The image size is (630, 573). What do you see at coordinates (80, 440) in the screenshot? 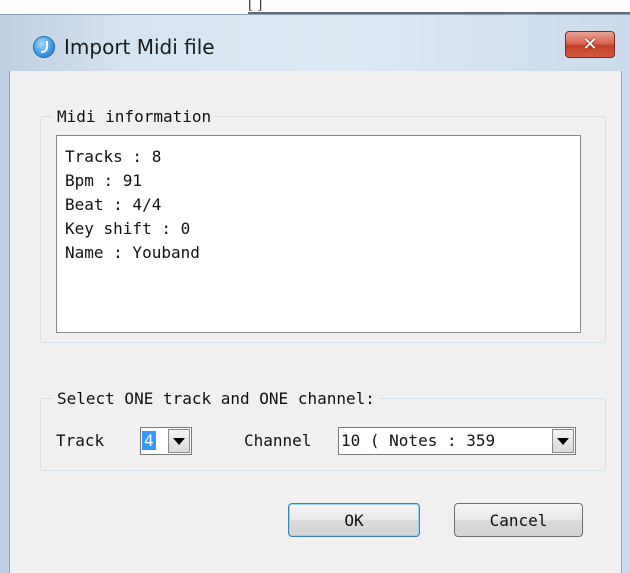
I see `track-label: Track` at bounding box center [80, 440].